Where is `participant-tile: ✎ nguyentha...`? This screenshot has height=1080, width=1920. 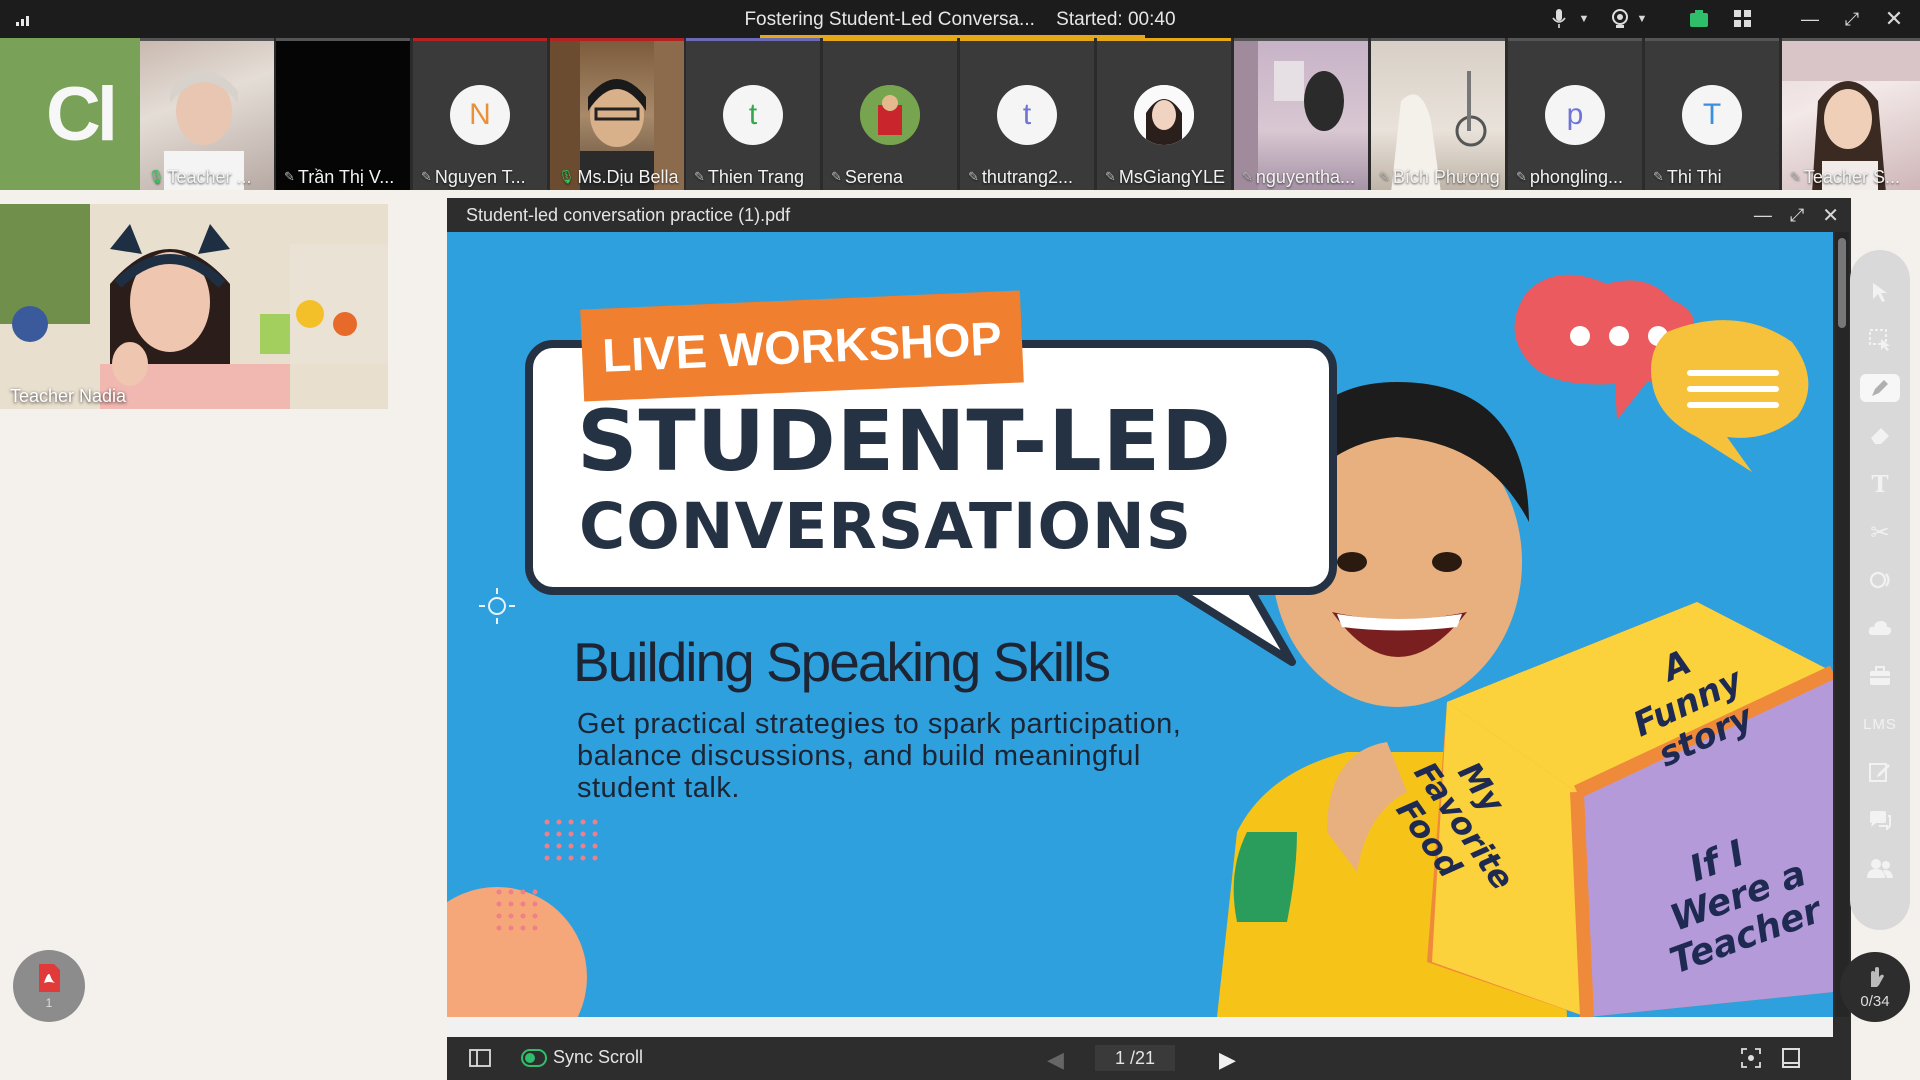 participant-tile: ✎ nguyentha... is located at coordinates (1301, 114).